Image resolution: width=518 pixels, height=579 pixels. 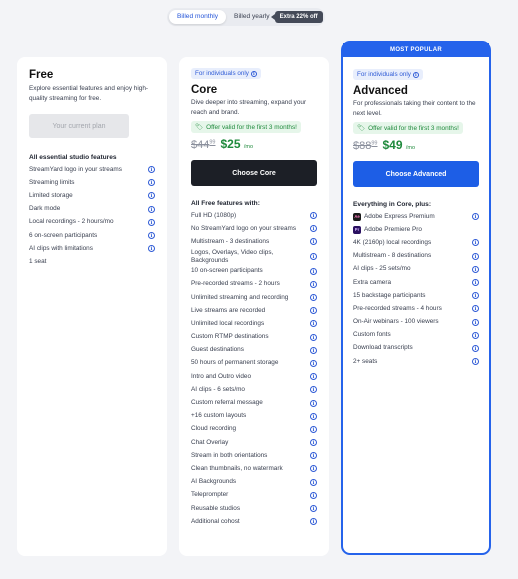 What do you see at coordinates (237, 468) in the screenshot?
I see `feature-label: Clean thumbnails, no watermark` at bounding box center [237, 468].